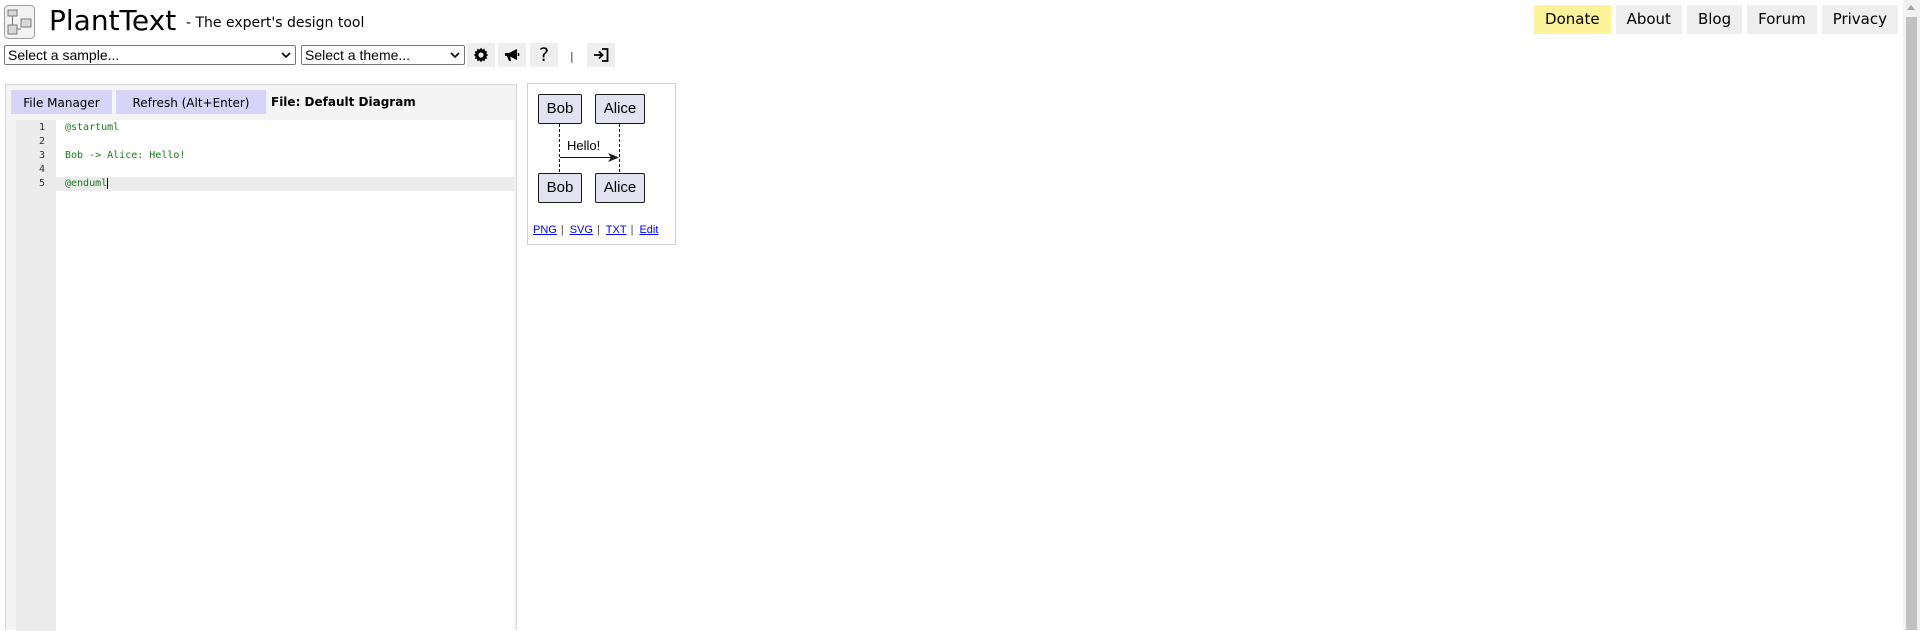 The height and width of the screenshot is (631, 1920). What do you see at coordinates (125, 155) in the screenshot?
I see `code-text: Bob -> Alice: Hello!` at bounding box center [125, 155].